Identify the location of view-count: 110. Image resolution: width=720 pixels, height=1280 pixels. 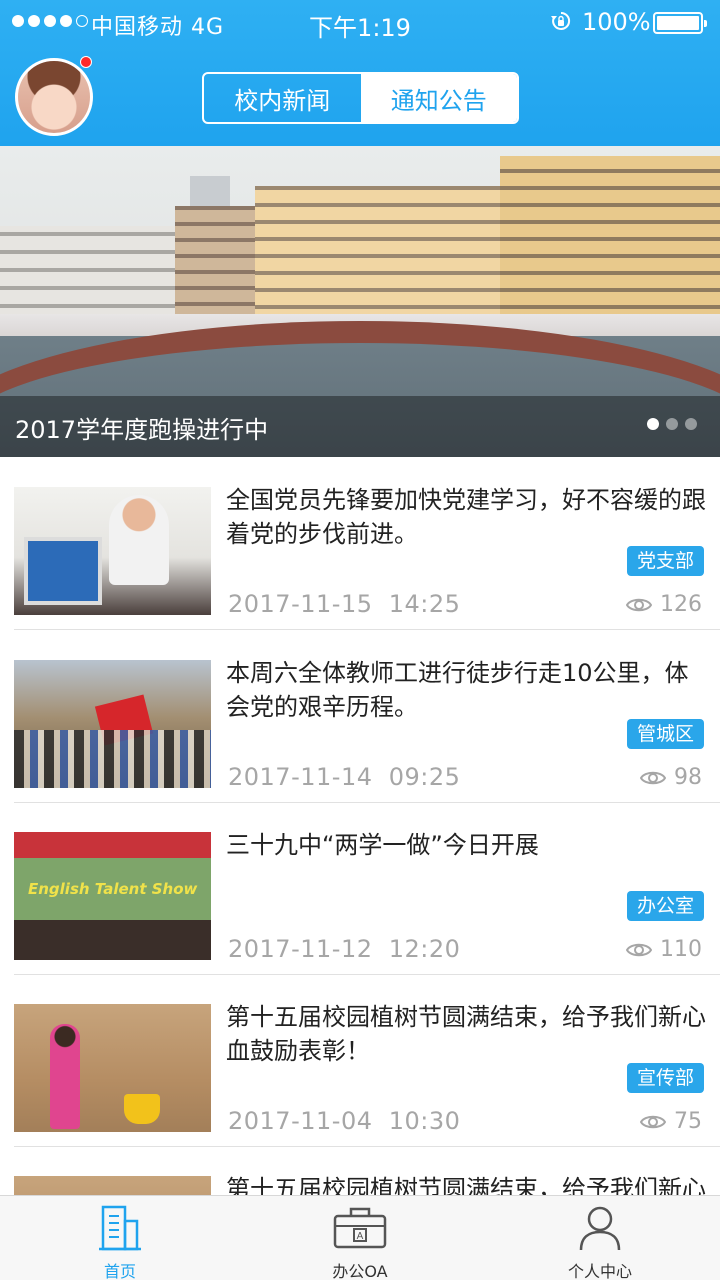
(664, 949).